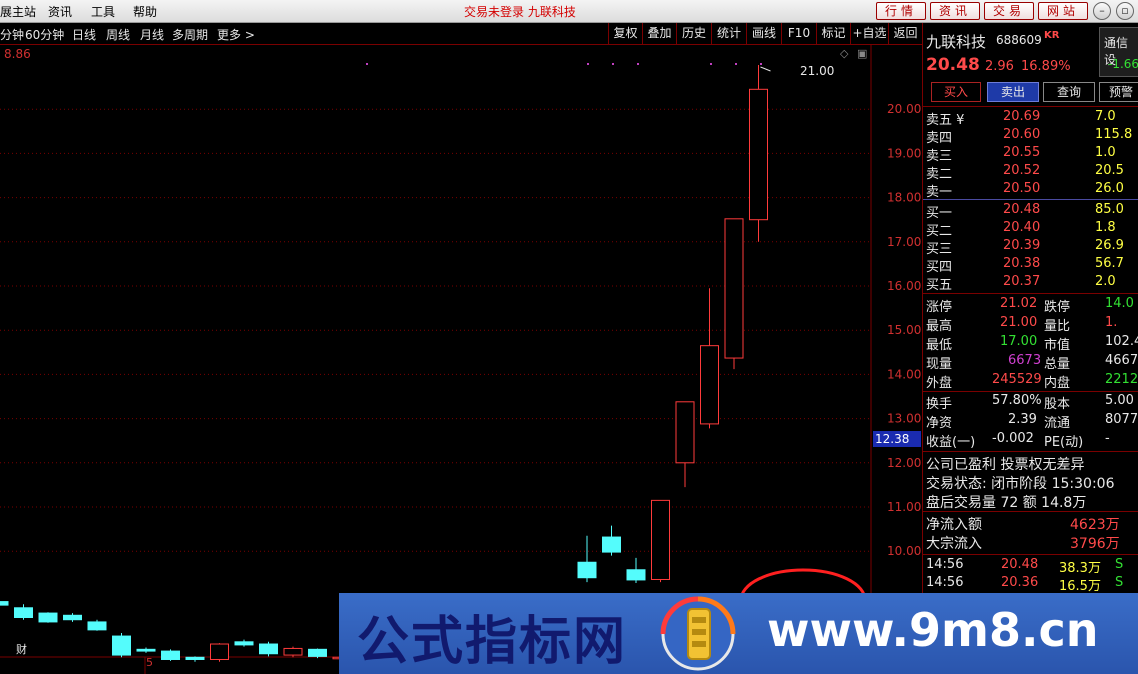 The width and height of the screenshot is (1138, 674). I want to click on watermark-banner: 公式指标网 www.9m8.cn, so click(738, 633).